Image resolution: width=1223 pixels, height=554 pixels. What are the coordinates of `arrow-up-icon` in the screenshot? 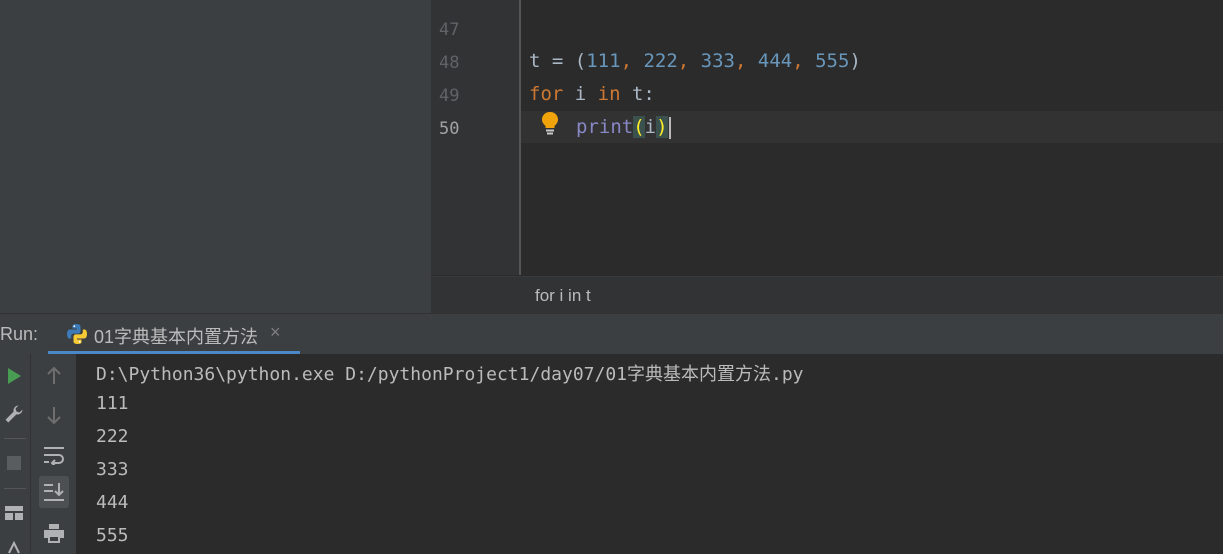 It's located at (54, 375).